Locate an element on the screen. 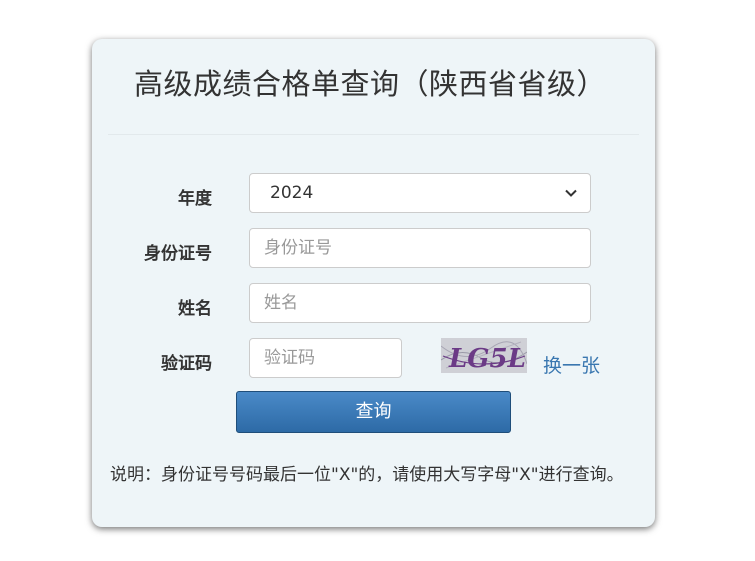 The width and height of the screenshot is (755, 561). refresh-captcha-link: 换一张 is located at coordinates (571, 364).